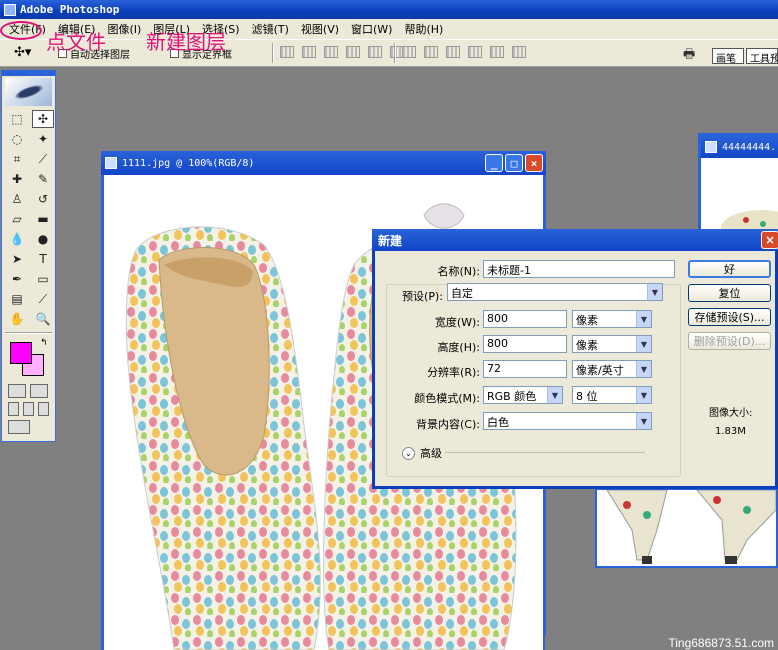 The height and width of the screenshot is (650, 778). What do you see at coordinates (17, 259) in the screenshot?
I see `path-select-icon: ➤` at bounding box center [17, 259].